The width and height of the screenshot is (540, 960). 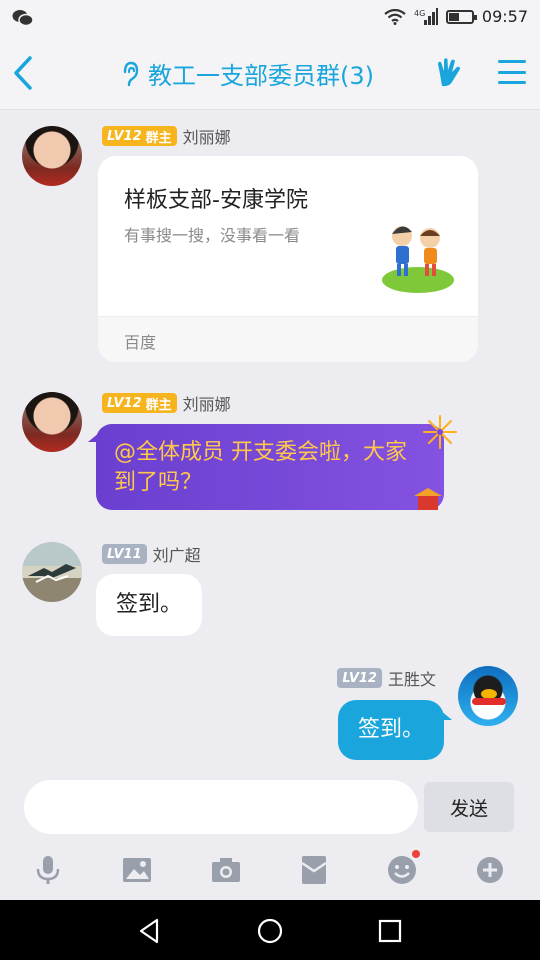 I want to click on kids-illustration-icon, so click(x=418, y=259).